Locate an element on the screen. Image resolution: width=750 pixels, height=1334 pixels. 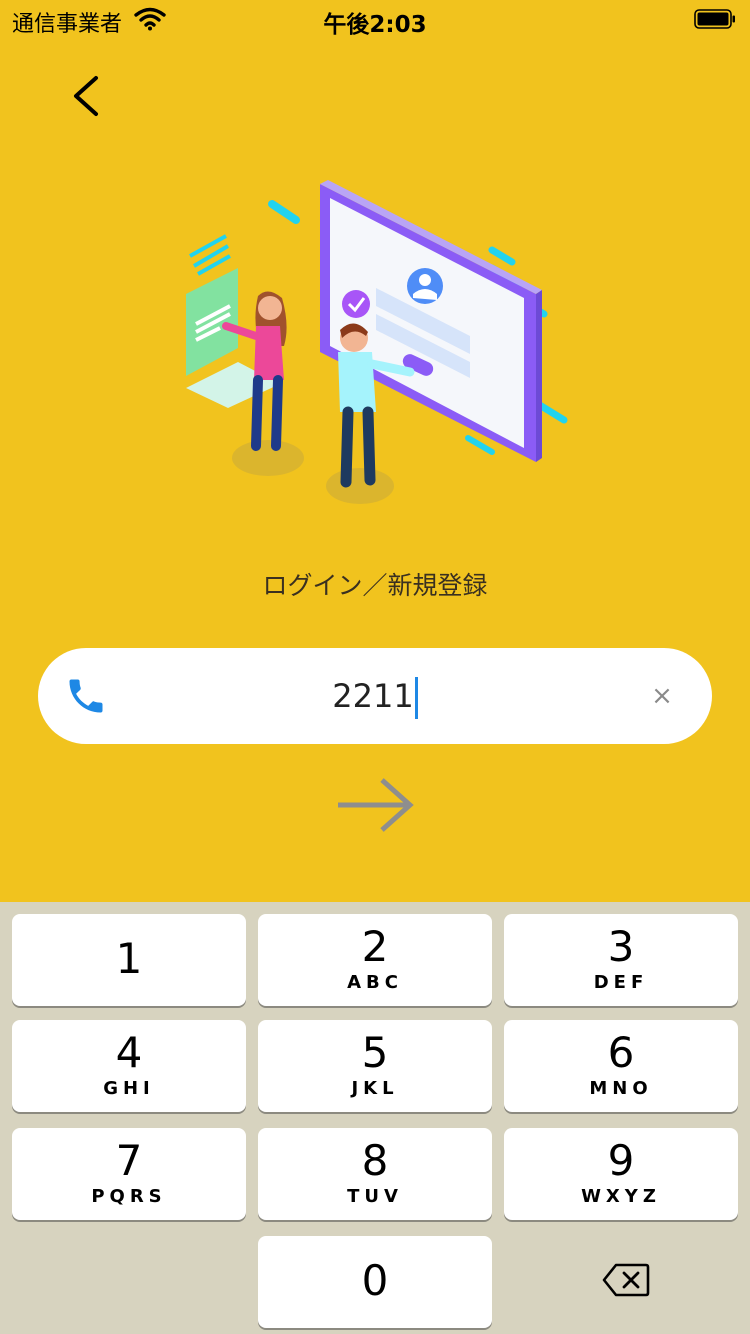
key-digit: 1 is located at coordinates (129, 958).